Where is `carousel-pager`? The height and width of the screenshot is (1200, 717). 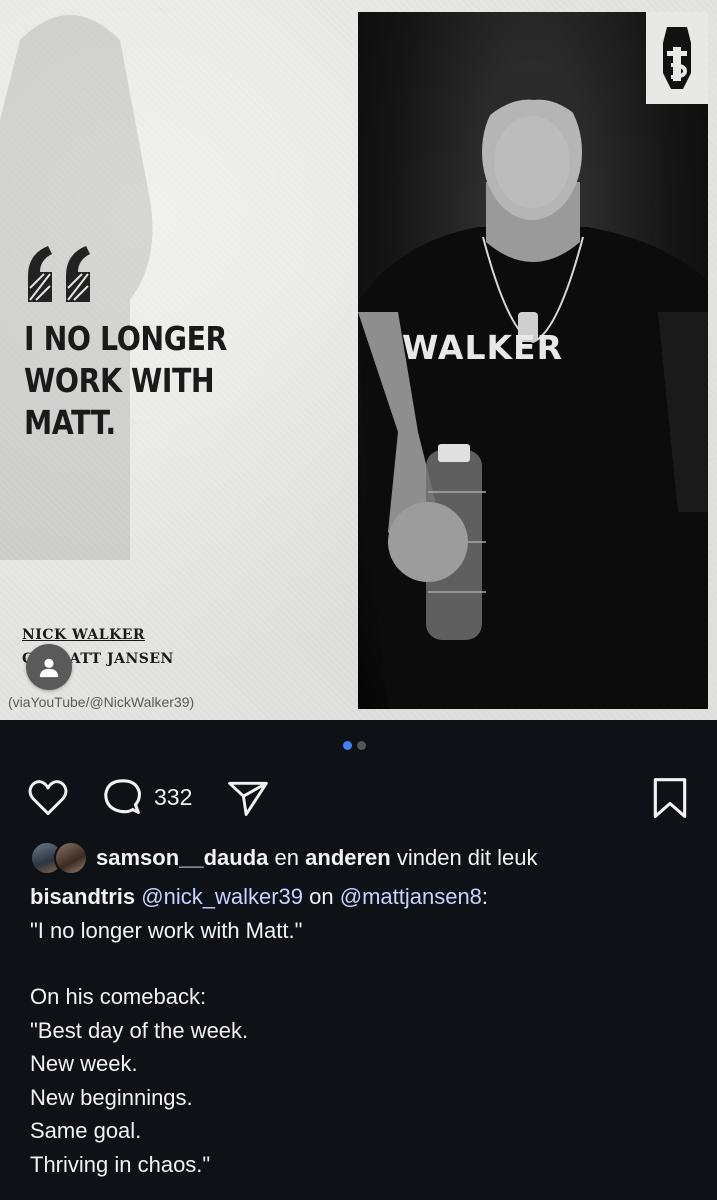
carousel-pager is located at coordinates (354, 745).